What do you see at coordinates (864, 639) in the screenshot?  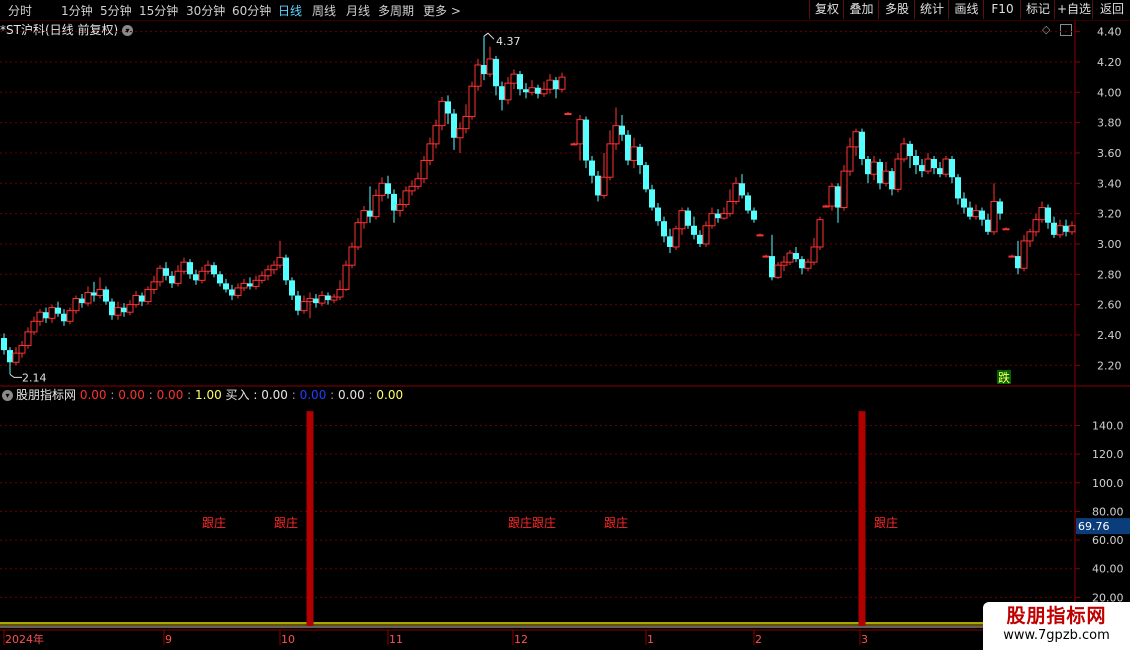 I see `date-label: 3` at bounding box center [864, 639].